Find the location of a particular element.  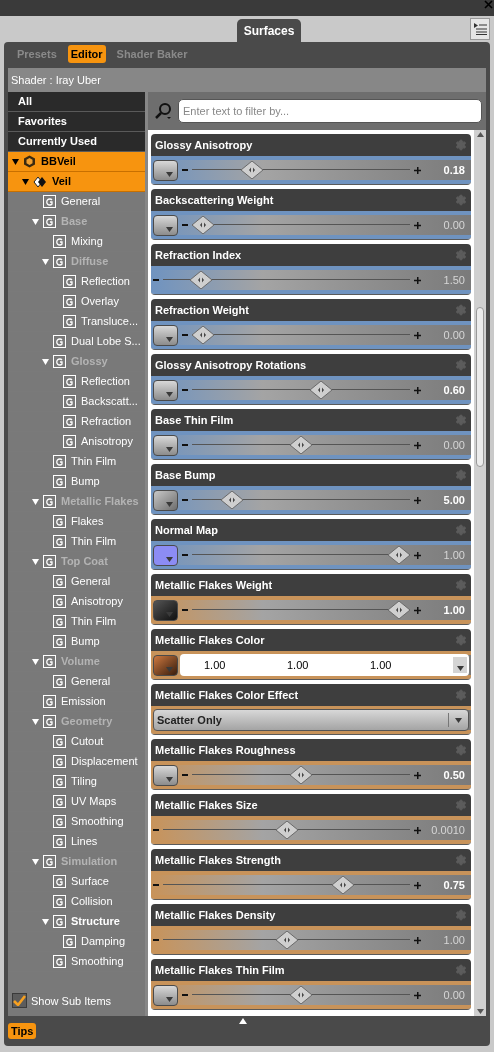

scroll-up-icon is located at coordinates (480, 134).